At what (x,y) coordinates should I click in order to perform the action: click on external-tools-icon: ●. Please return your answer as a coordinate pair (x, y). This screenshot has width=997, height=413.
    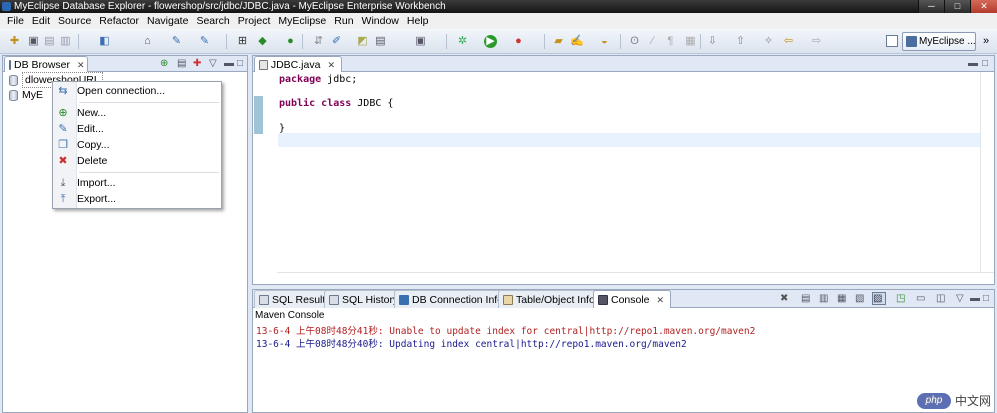
    Looking at the image, I should click on (518, 41).